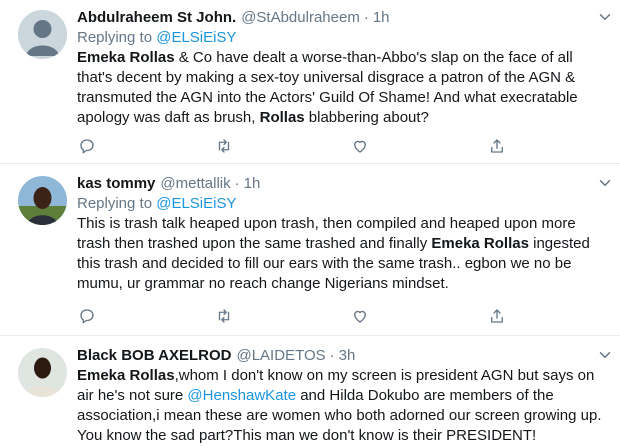 The image size is (620, 446). I want to click on tweet-header: Abdulraheem St John. @StAbdulraheem · 1h, so click(341, 18).